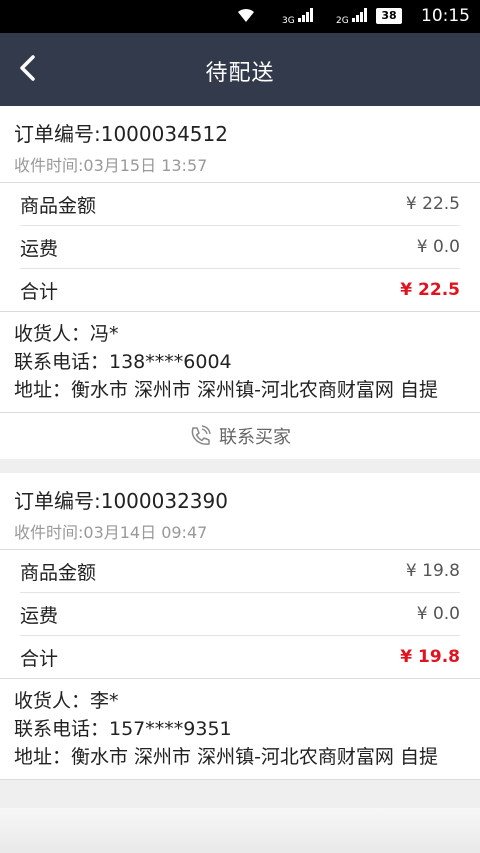  What do you see at coordinates (246, 15) in the screenshot?
I see `wifi-icon` at bounding box center [246, 15].